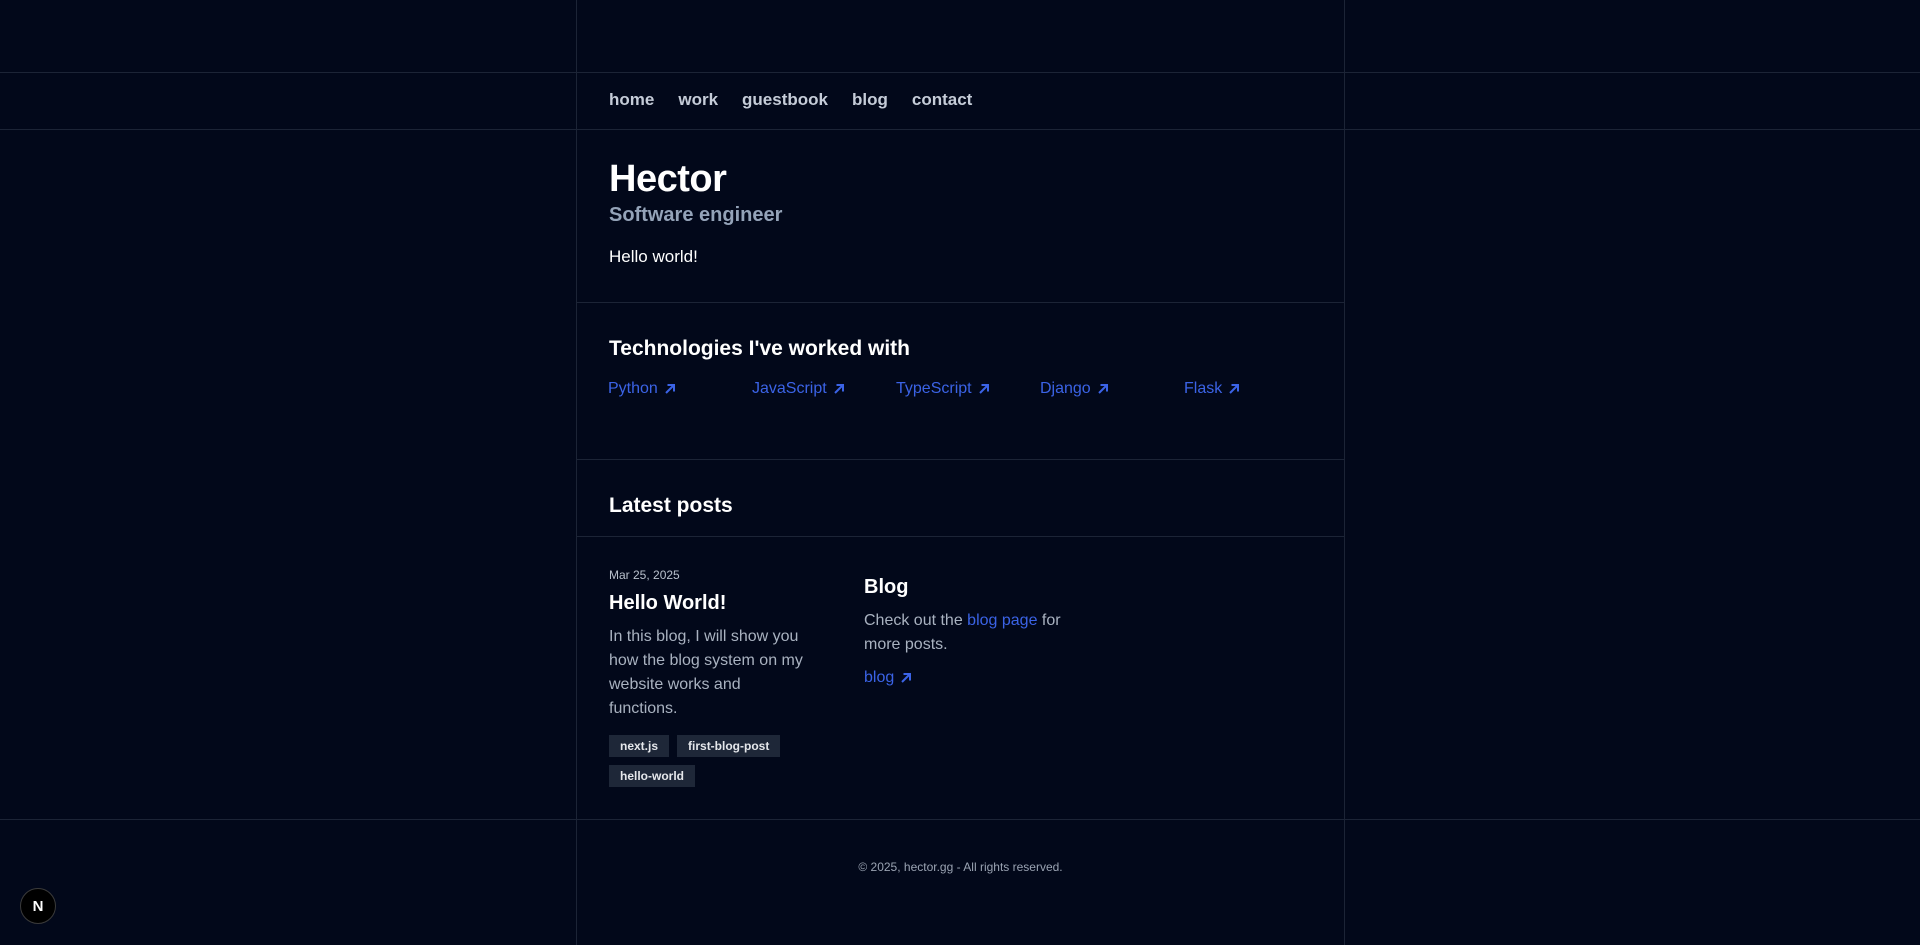 Image resolution: width=1920 pixels, height=945 pixels. I want to click on tag-nextjs: next.js, so click(639, 746).